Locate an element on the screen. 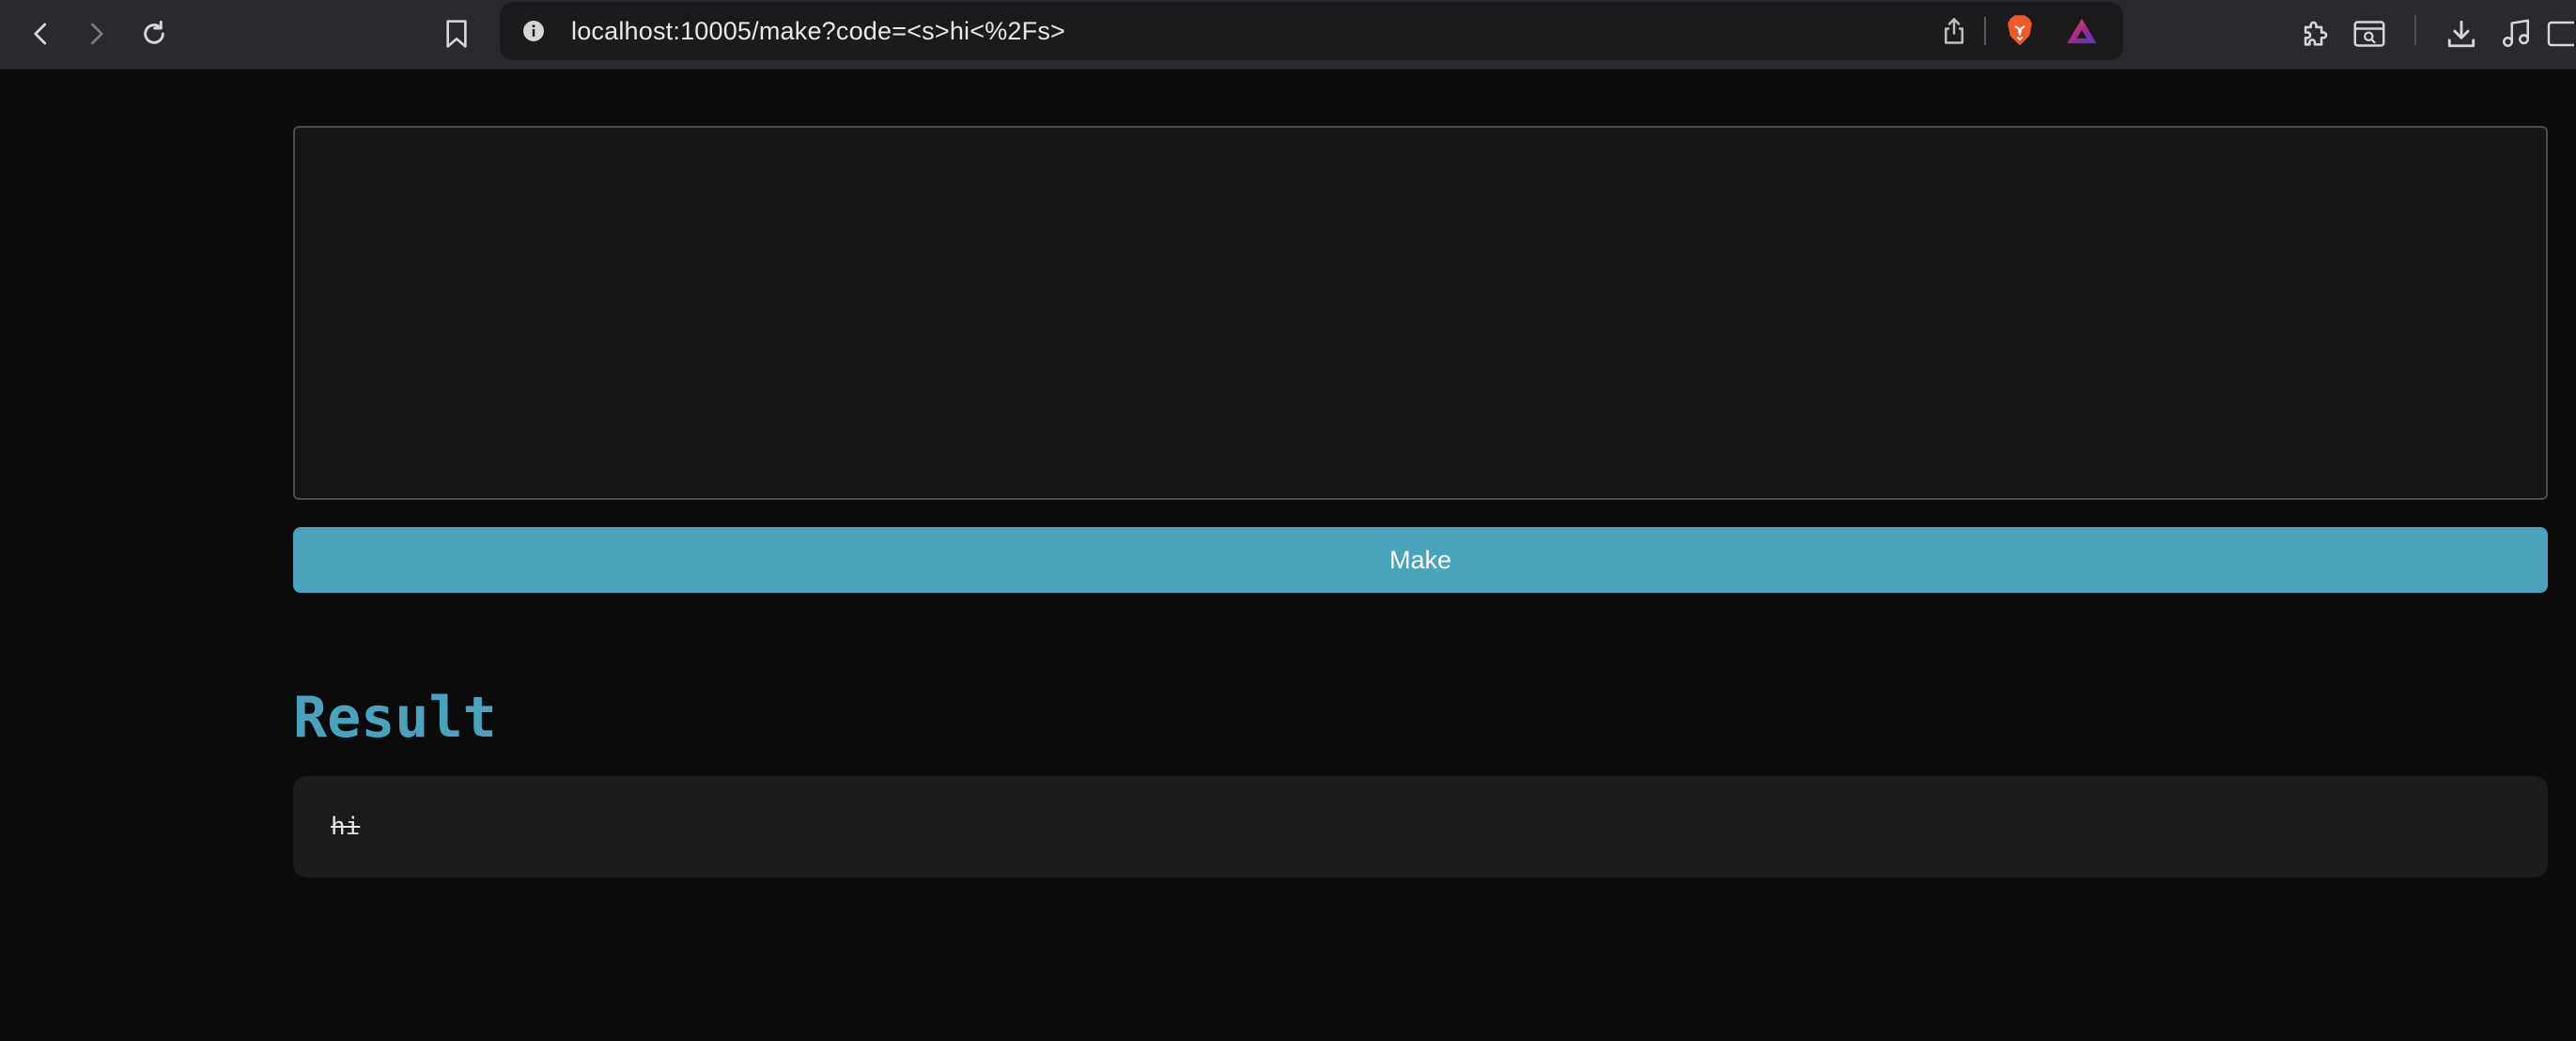 The height and width of the screenshot is (1041, 2576). forward-button is located at coordinates (95, 33).